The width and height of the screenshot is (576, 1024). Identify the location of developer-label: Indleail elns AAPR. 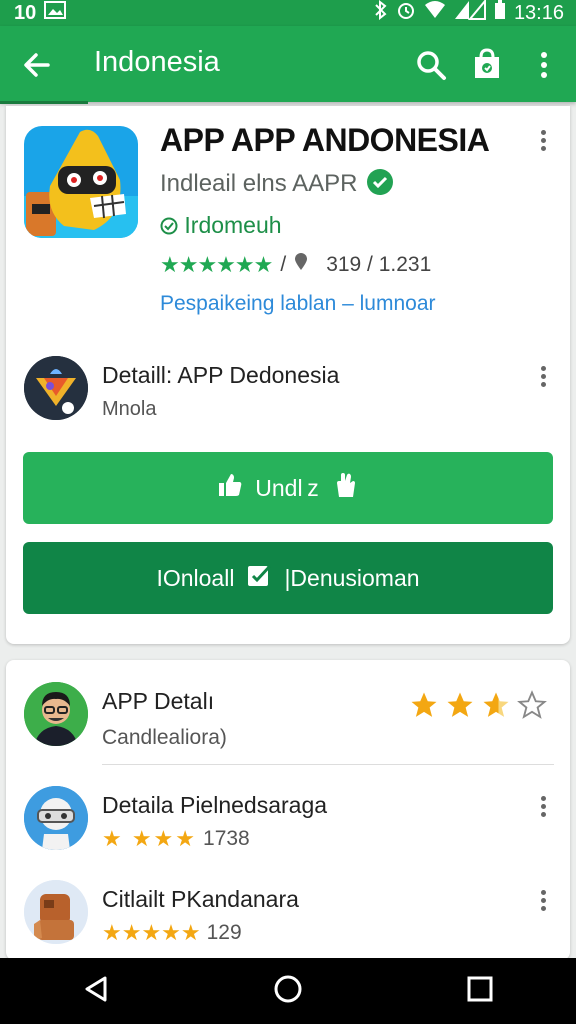
(258, 183).